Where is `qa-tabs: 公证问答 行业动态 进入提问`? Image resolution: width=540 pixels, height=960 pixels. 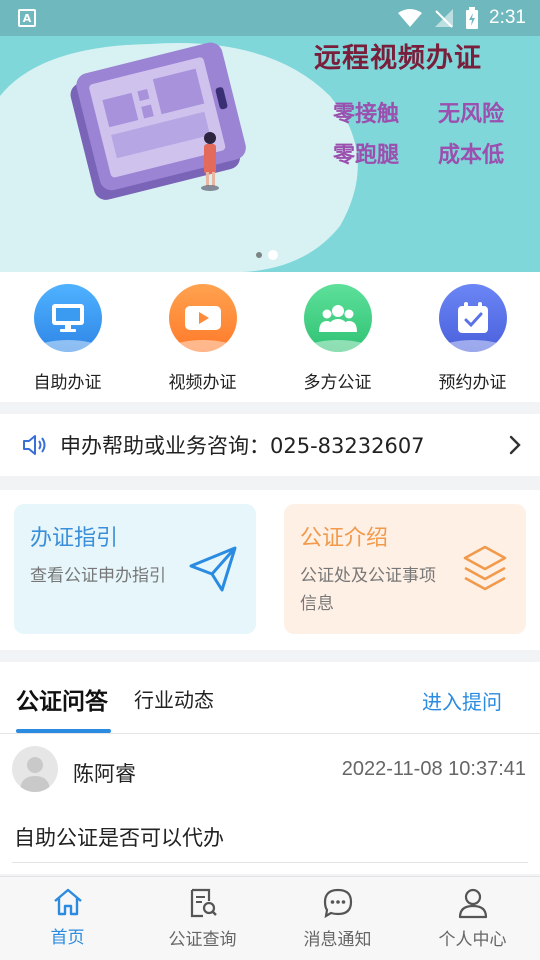 qa-tabs: 公证问答 行业动态 进入提问 is located at coordinates (270, 698).